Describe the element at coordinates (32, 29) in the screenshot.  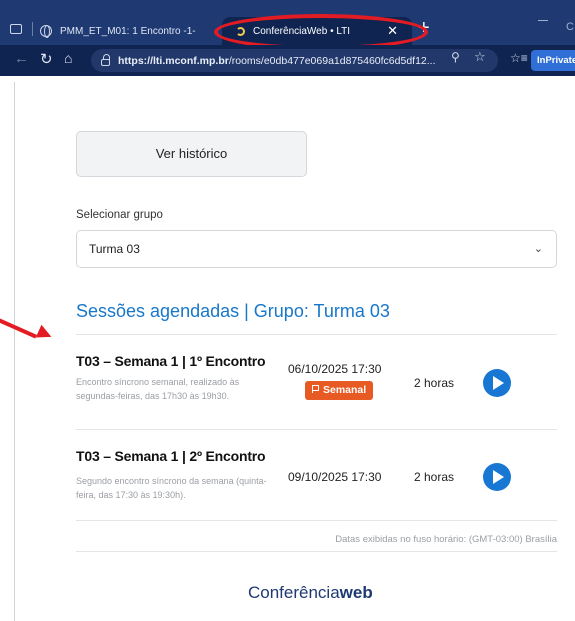
I see `tab-separator` at that location.